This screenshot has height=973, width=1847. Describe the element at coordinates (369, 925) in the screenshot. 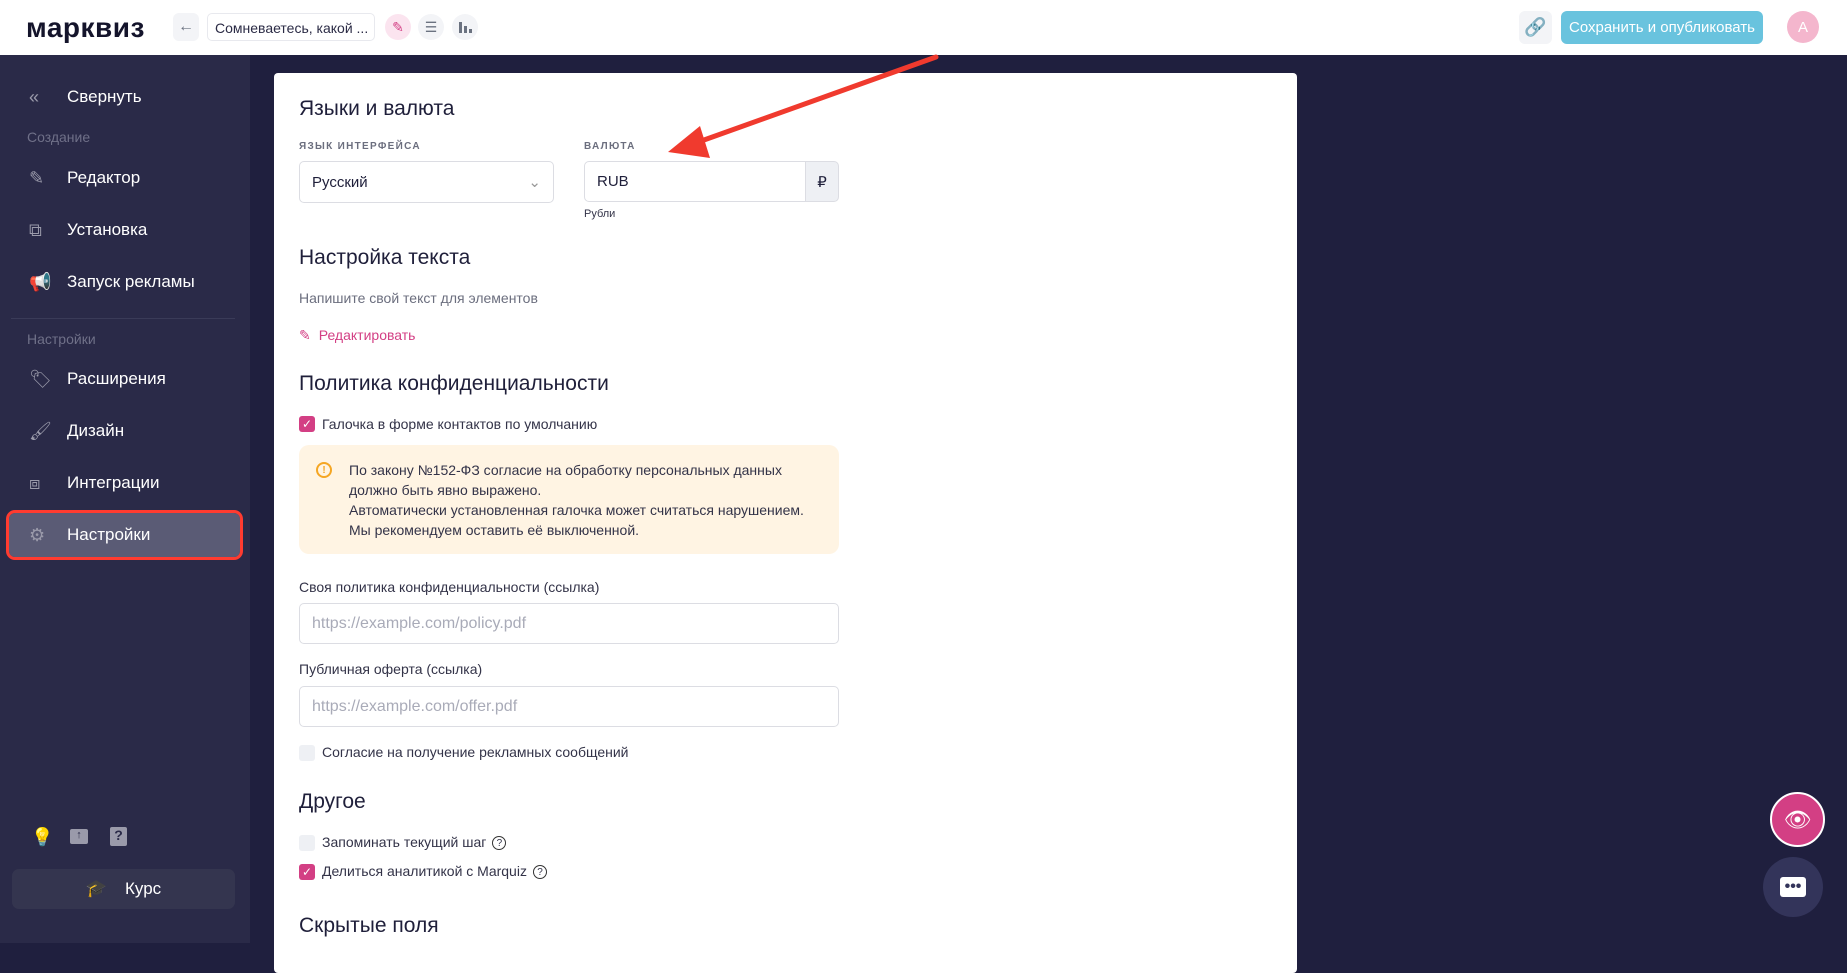

I see `section-heading-hidden-fields: Скрытые поля` at that location.